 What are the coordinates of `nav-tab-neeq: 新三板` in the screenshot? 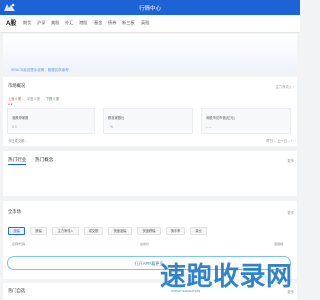 It's located at (128, 23).